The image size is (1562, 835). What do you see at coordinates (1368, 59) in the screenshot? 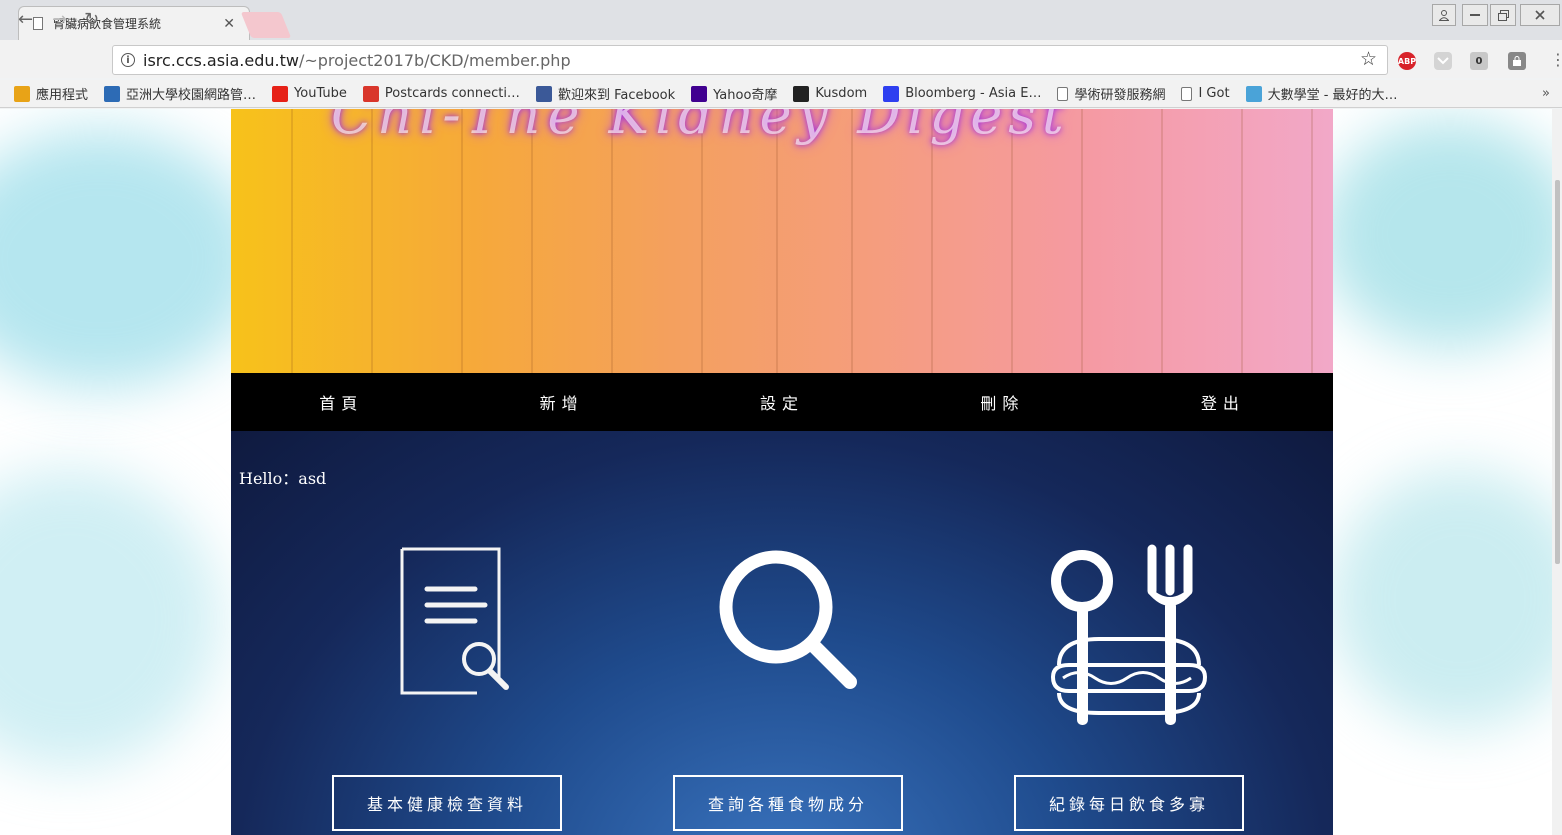
I see `bookmark-star-icon: ☆` at bounding box center [1368, 59].